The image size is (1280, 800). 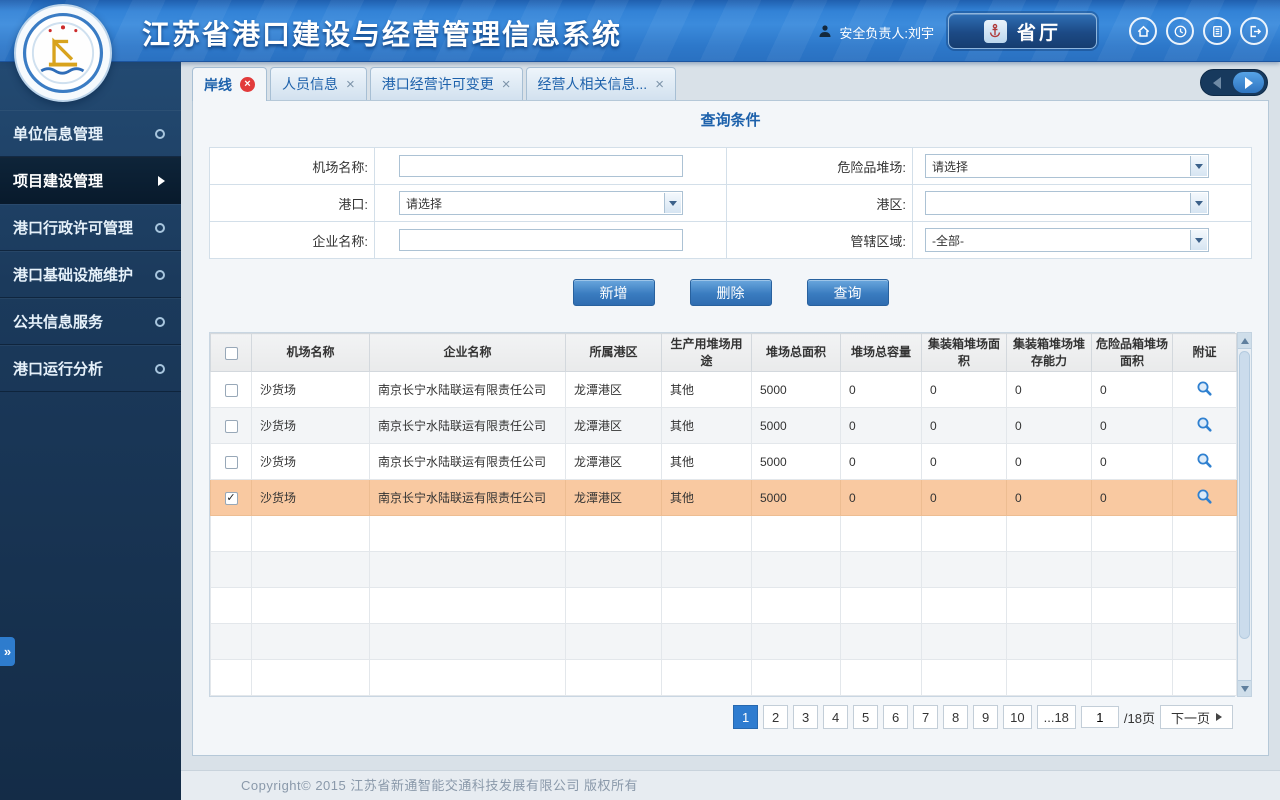 I want to click on table-cell: 沙货场, so click(x=310, y=461).